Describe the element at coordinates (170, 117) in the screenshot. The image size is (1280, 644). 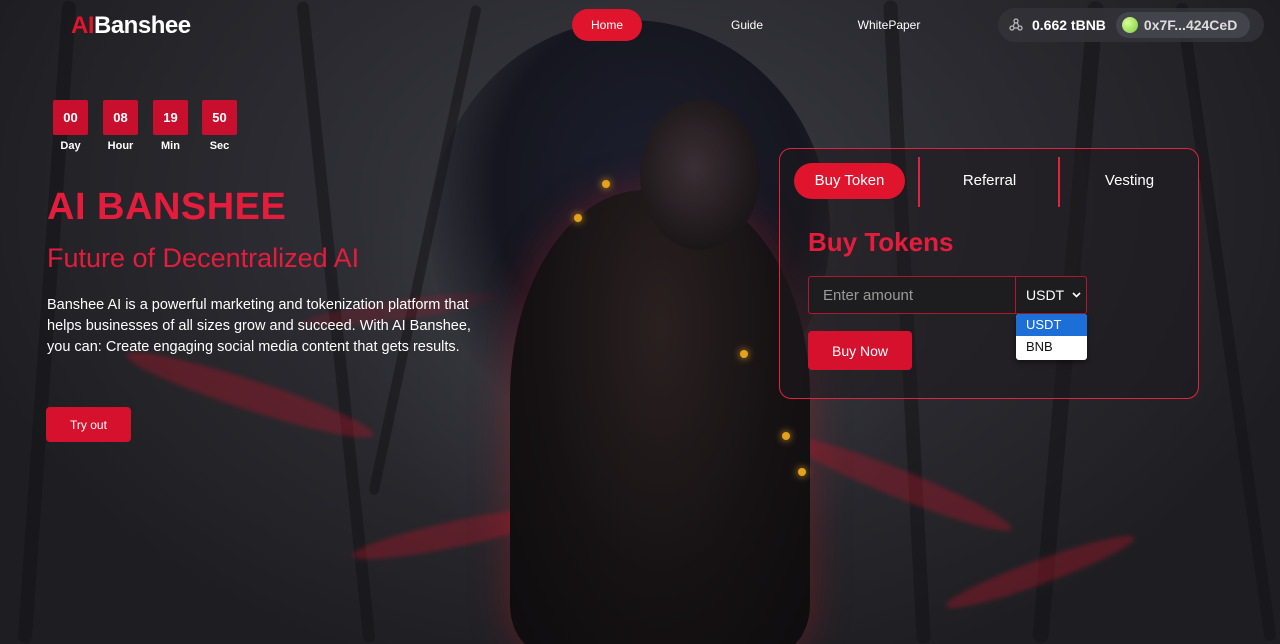
I see `countdown-min-value: 19` at that location.